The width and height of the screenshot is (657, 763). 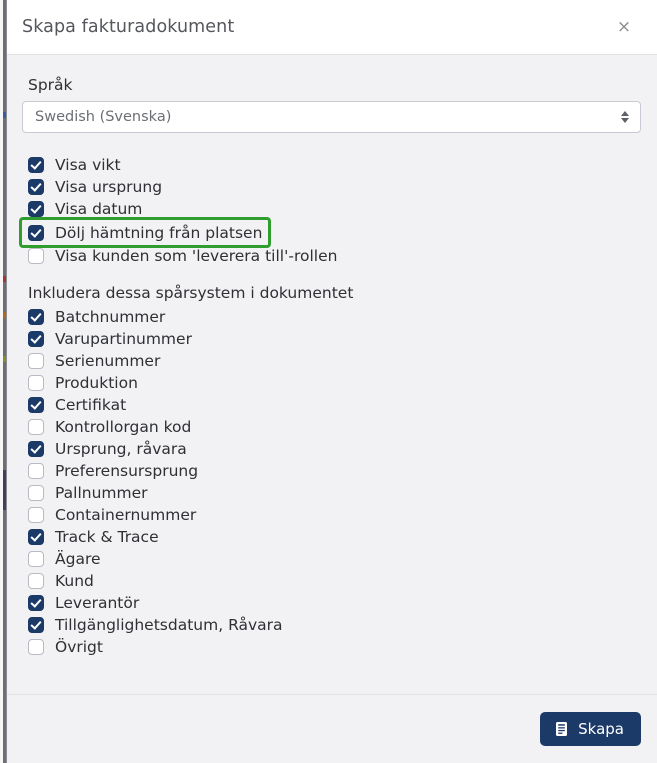 I want to click on document-icon, so click(x=561, y=729).